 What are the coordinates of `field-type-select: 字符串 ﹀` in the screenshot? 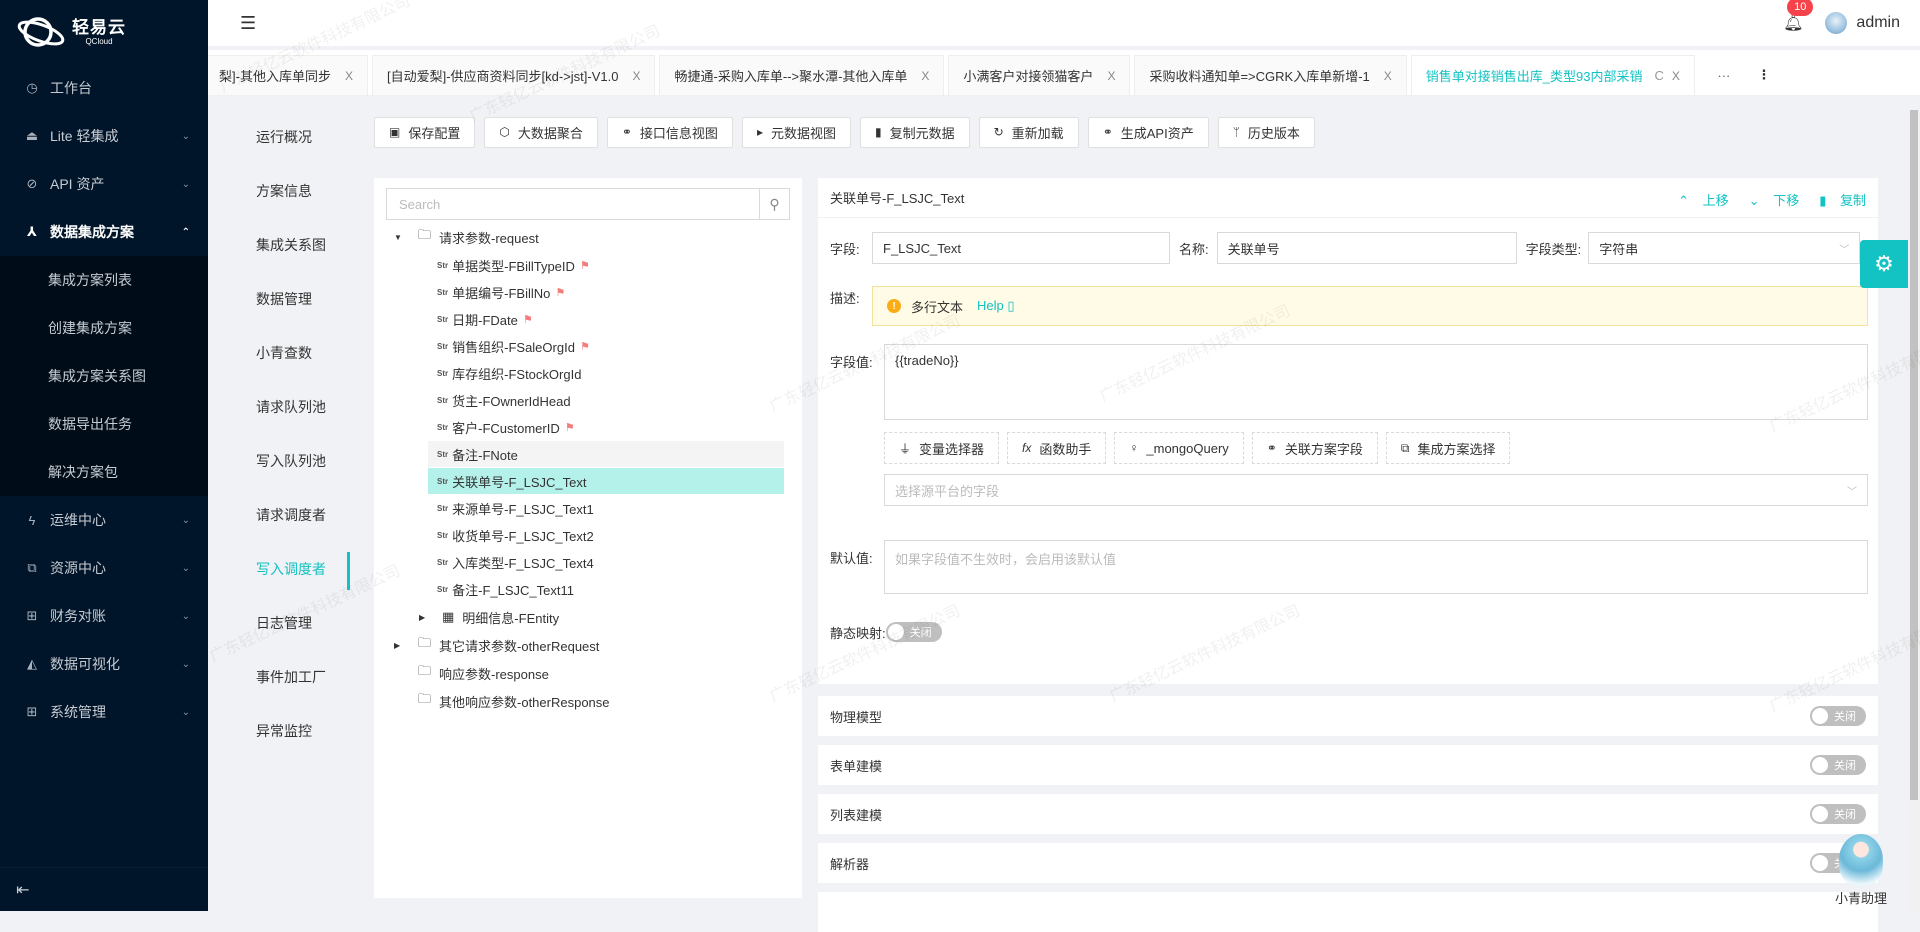 It's located at (1724, 248).